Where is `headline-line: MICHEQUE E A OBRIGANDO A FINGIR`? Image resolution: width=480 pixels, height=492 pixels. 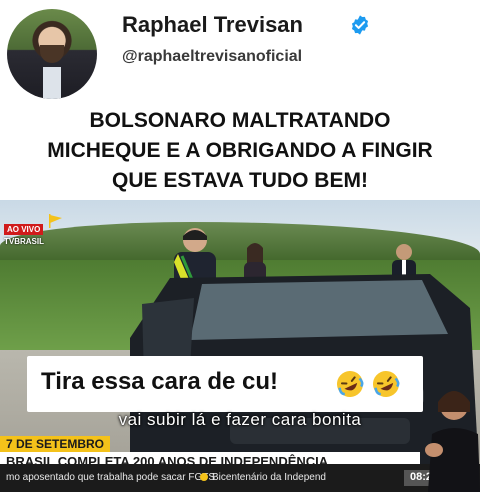 headline-line: MICHEQUE E A OBRIGANDO A FINGIR is located at coordinates (240, 150).